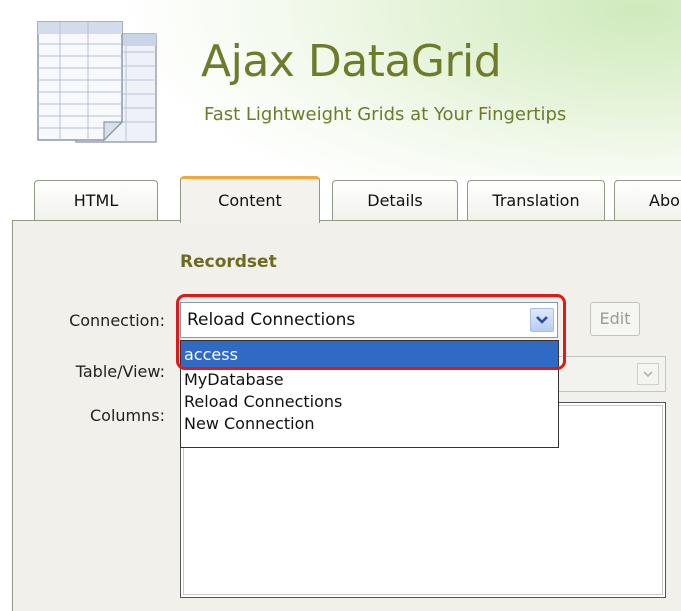 The width and height of the screenshot is (681, 611). I want to click on tab-html: HTML, so click(96, 200).